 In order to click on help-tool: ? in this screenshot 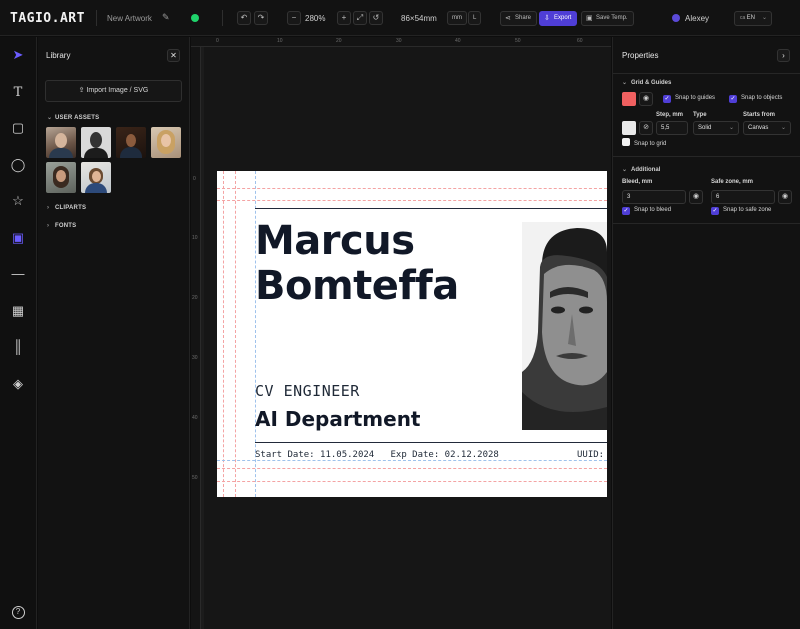, I will do `click(18, 610)`.